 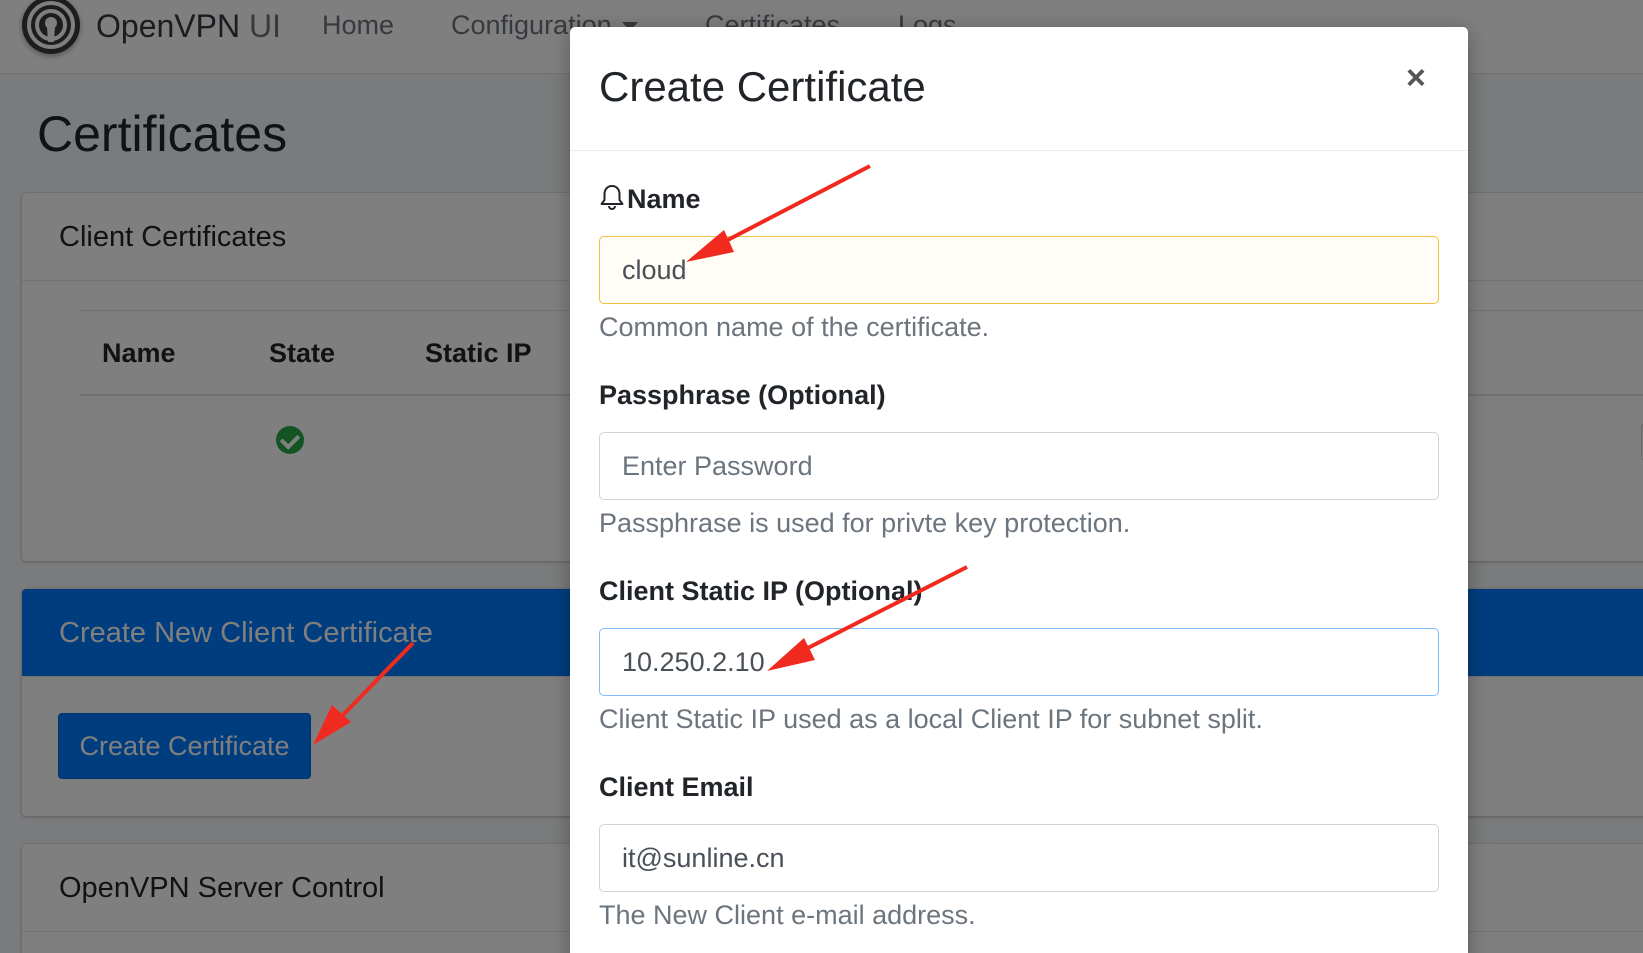 What do you see at coordinates (1019, 270) in the screenshot?
I see `name-input` at bounding box center [1019, 270].